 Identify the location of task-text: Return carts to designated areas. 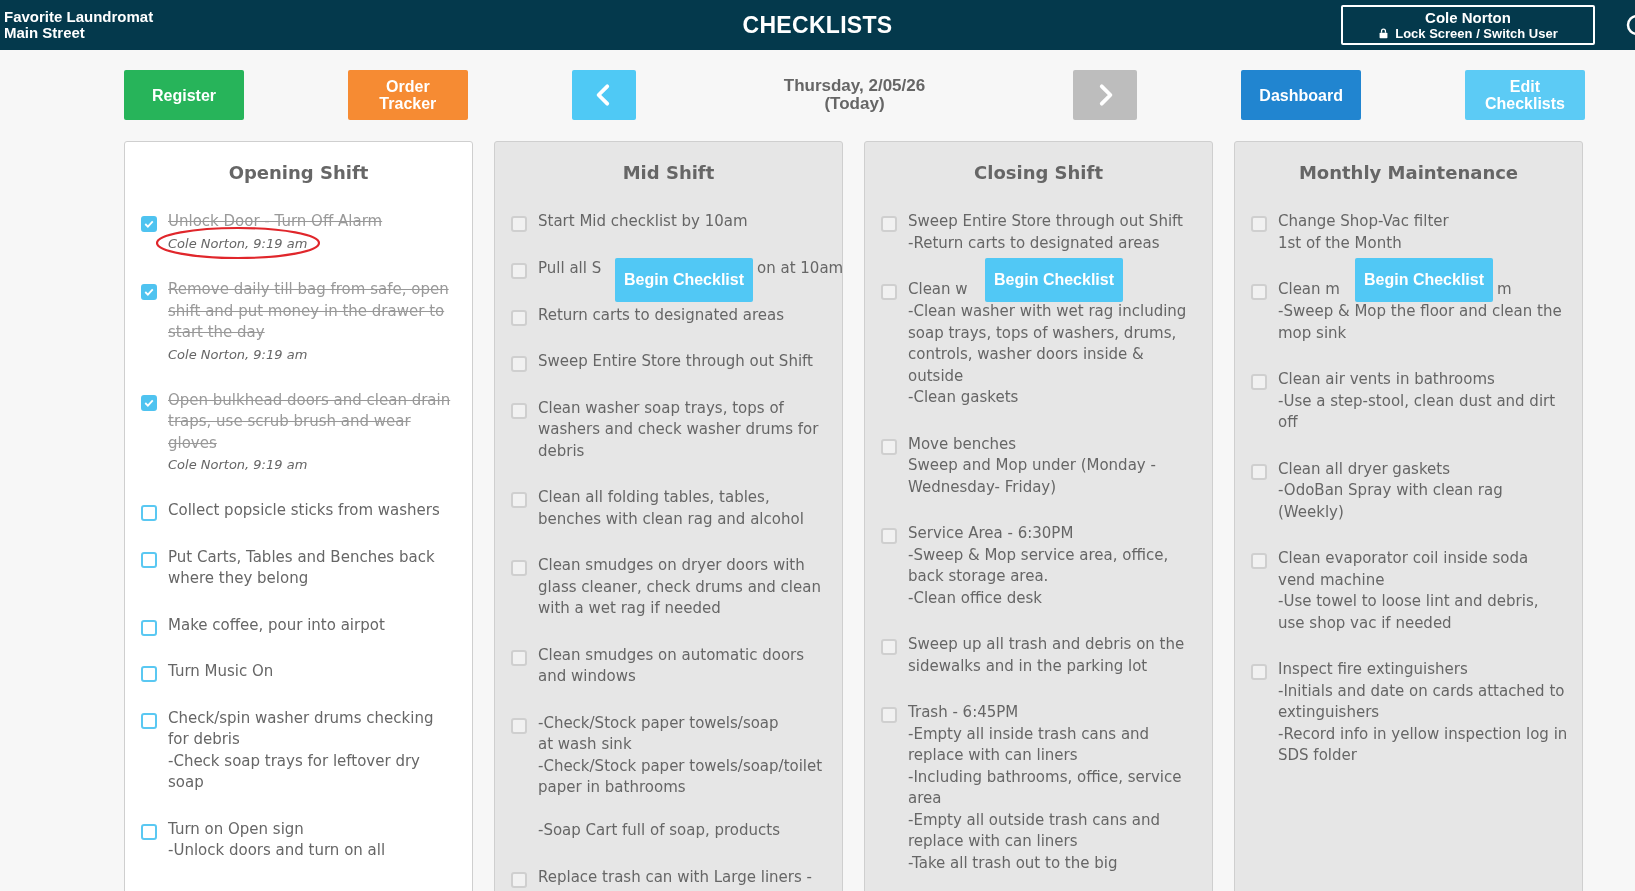
(662, 315).